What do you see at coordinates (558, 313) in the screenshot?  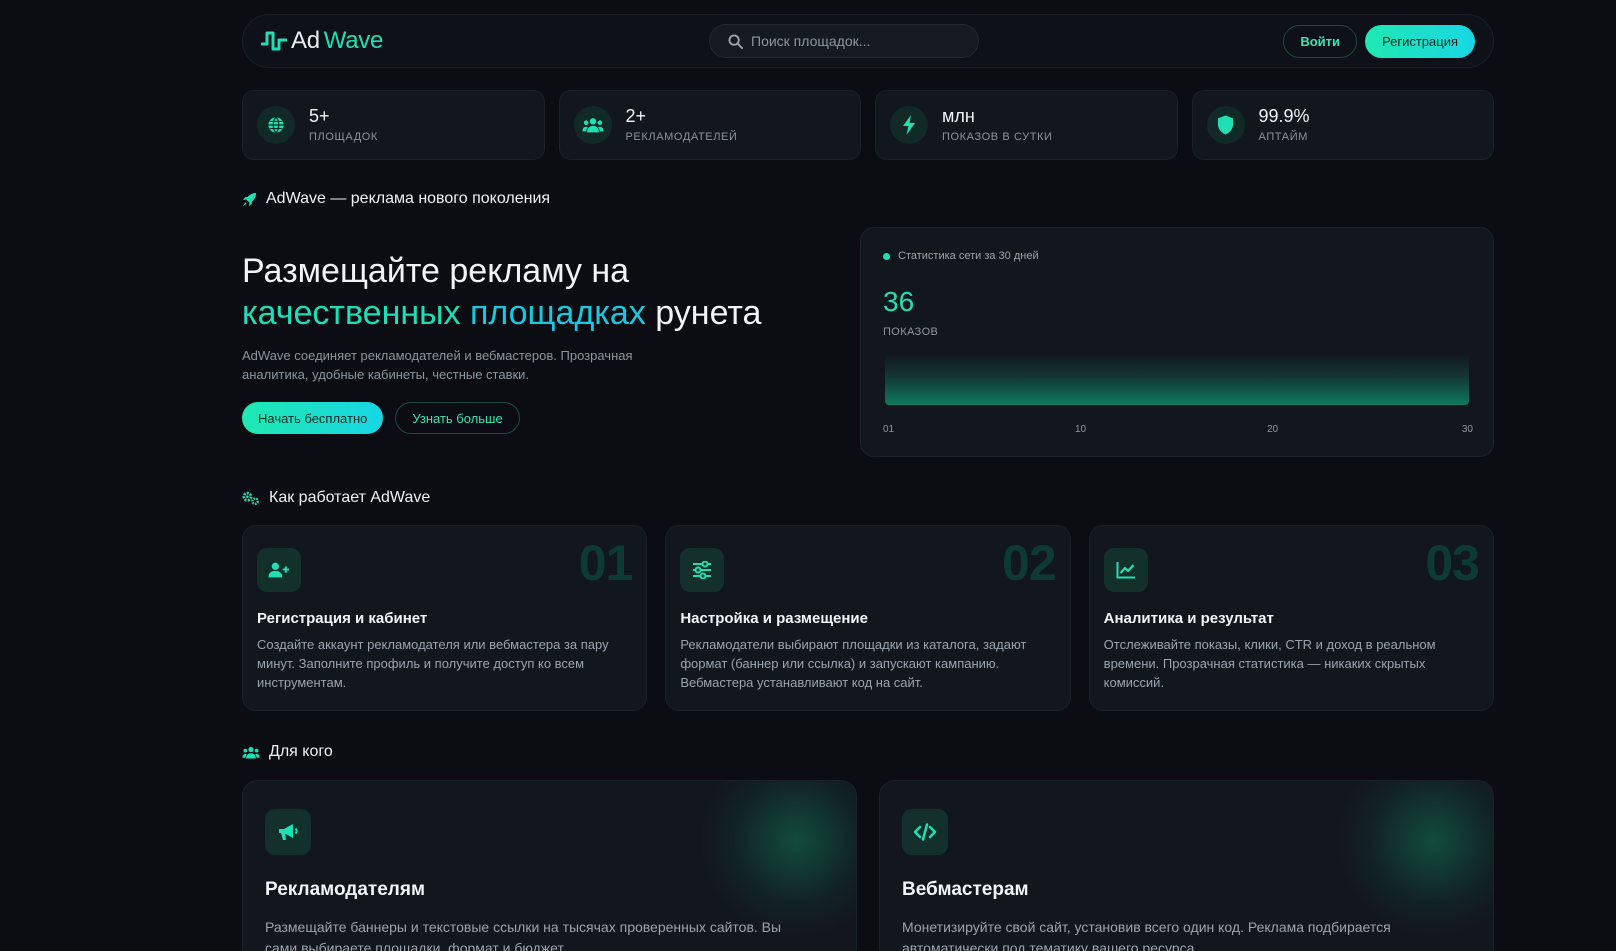 I see `hero-title-accent2: площадках` at bounding box center [558, 313].